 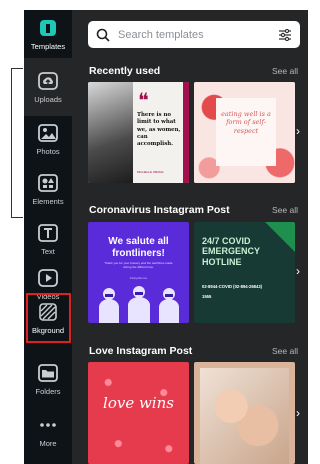 What do you see at coordinates (150, 172) in the screenshot?
I see `tile-quote-author: MICHELLE OBAMA` at bounding box center [150, 172].